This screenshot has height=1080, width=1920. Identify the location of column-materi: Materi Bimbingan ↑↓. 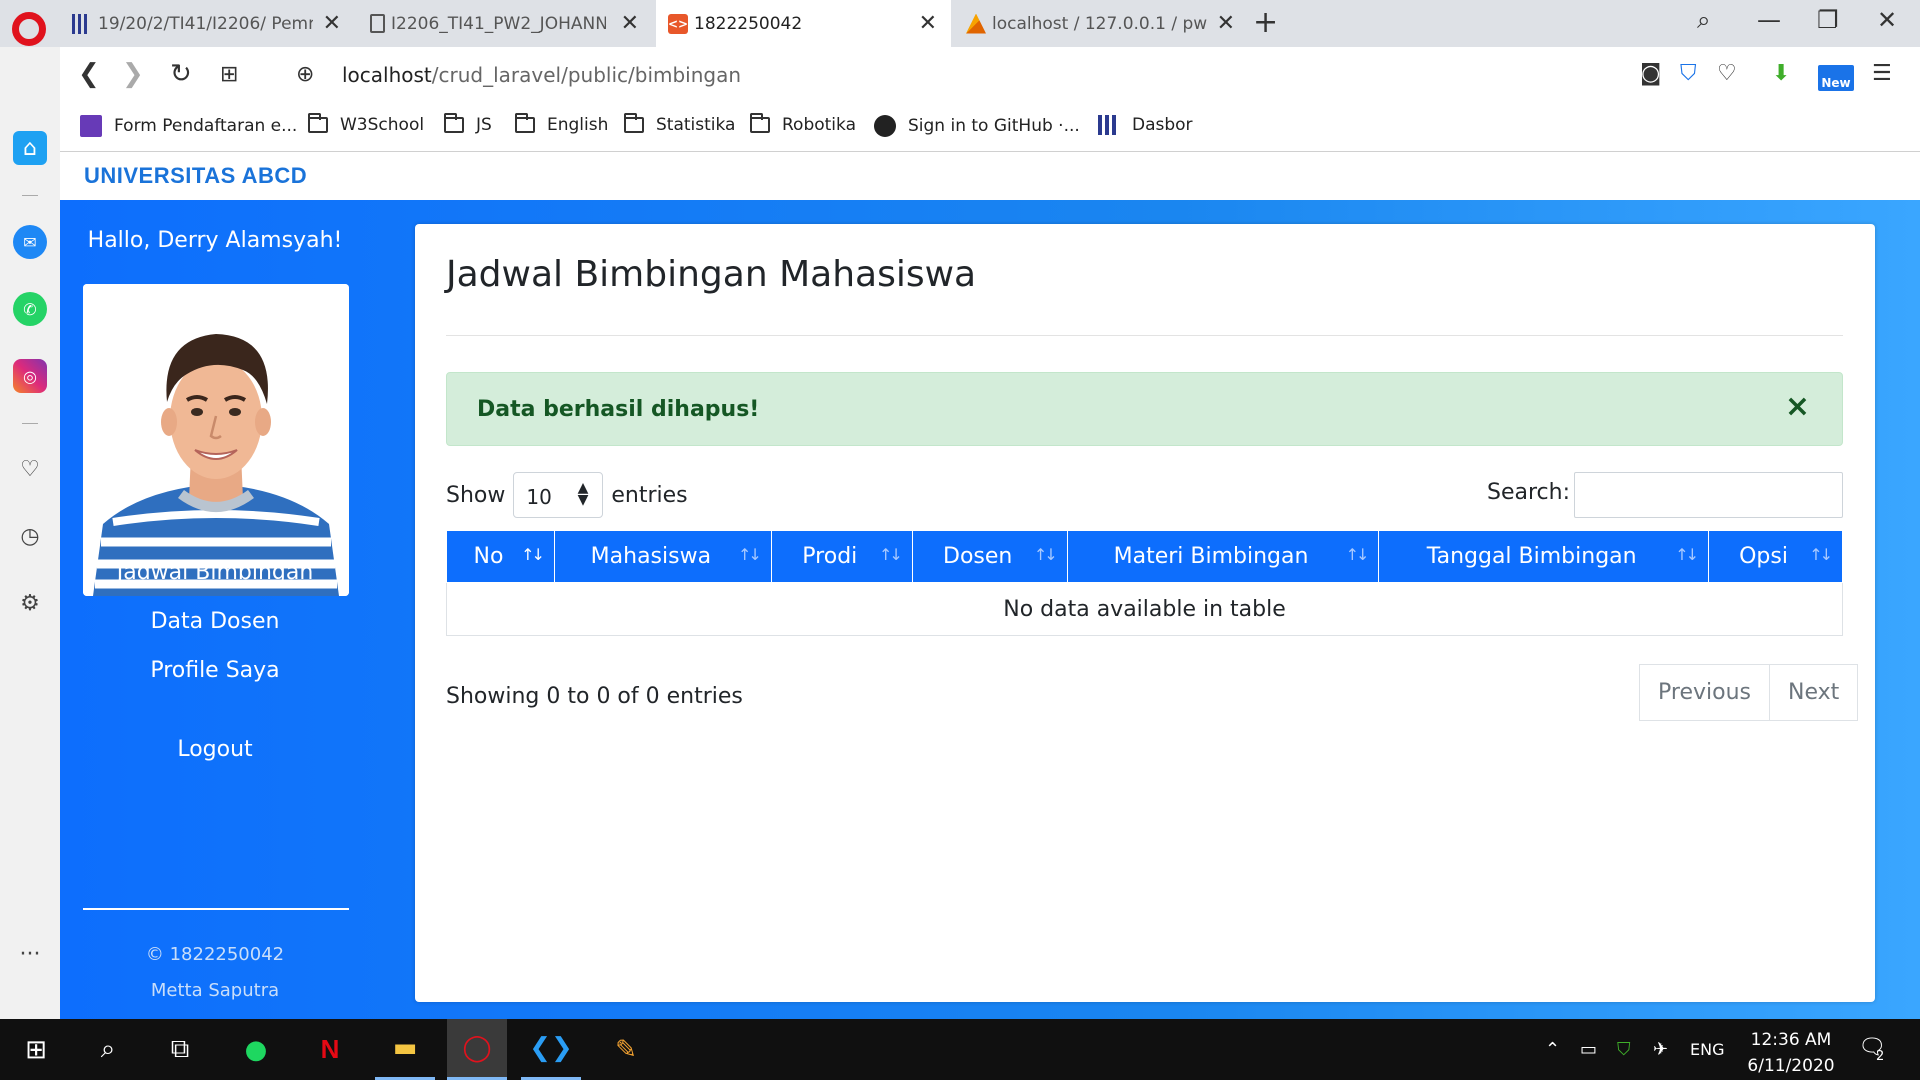
(1223, 556).